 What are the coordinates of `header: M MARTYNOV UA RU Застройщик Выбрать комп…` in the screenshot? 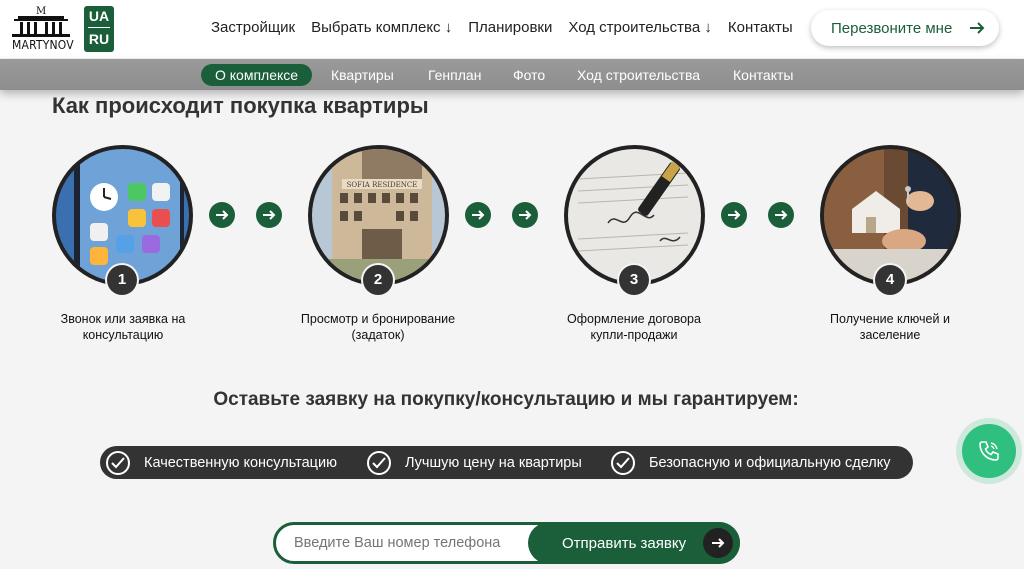 It's located at (512, 29).